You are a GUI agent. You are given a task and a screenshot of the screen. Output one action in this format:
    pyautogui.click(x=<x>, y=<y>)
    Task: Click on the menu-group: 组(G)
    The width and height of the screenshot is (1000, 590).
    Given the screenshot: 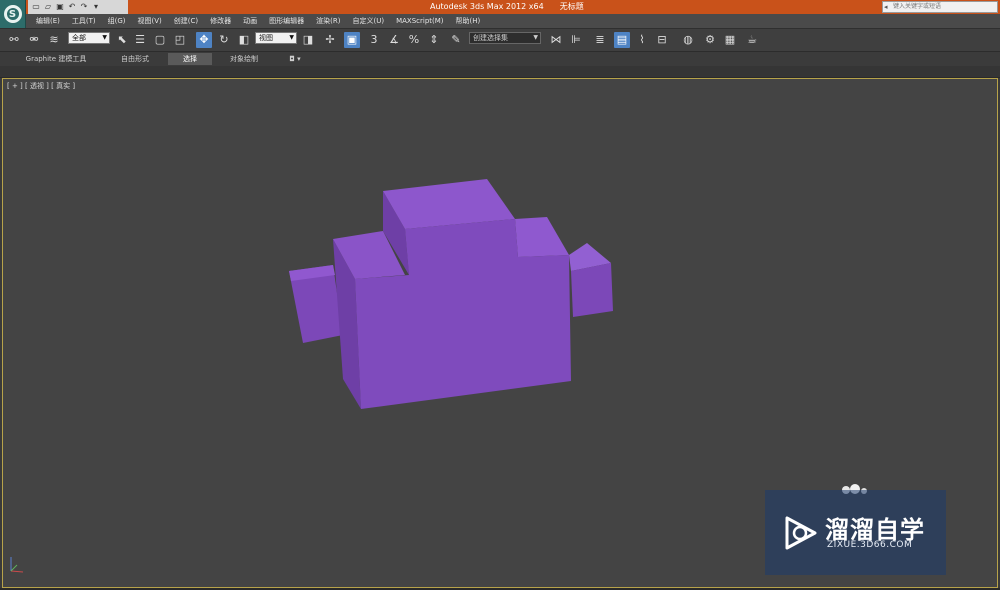 What is the action you would take?
    pyautogui.click(x=117, y=21)
    